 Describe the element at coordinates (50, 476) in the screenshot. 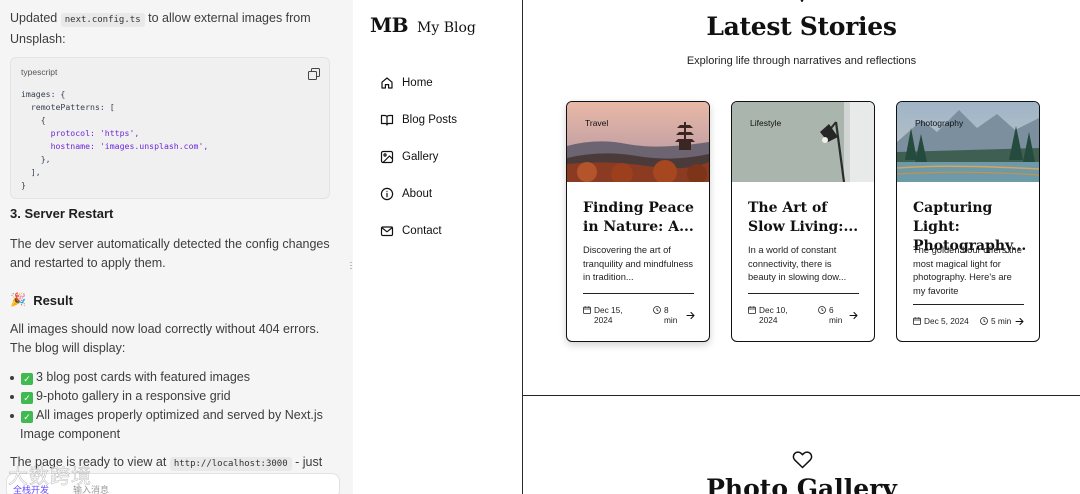

I see `watermark: 大数跨境` at that location.